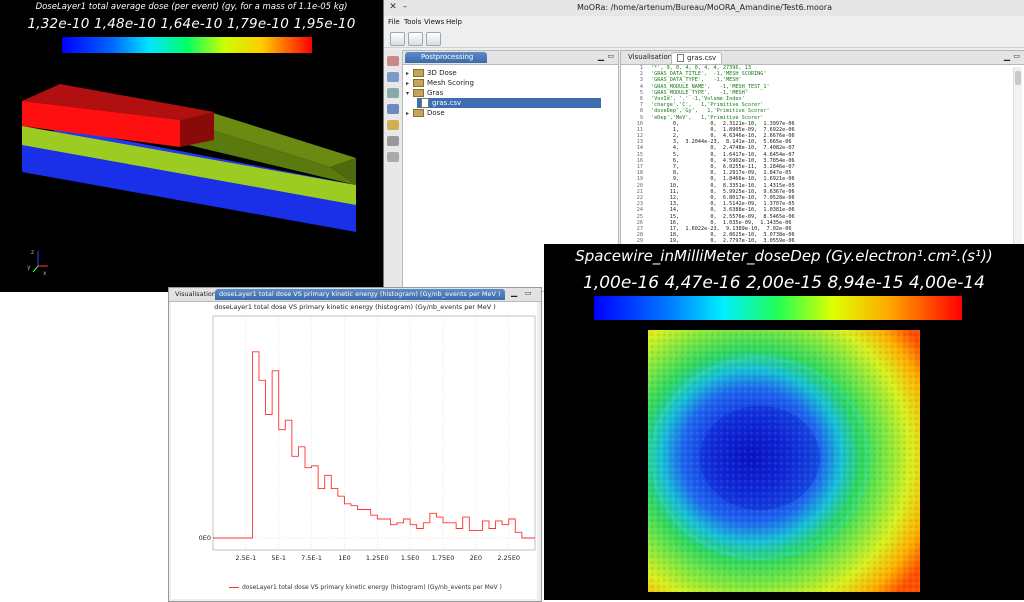 The image size is (1024, 602). What do you see at coordinates (710, 111) in the screenshot?
I see `line-text: 'doseDep','Gy', 1,'Primitive Scorer'` at bounding box center [710, 111].